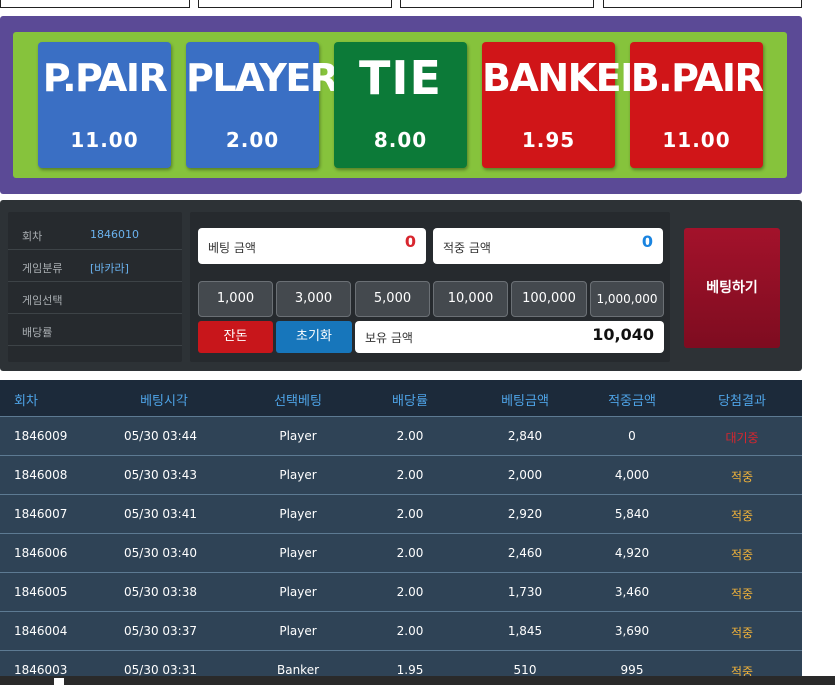  Describe the element at coordinates (59, 681) in the screenshot. I see `taskbar-icon` at that location.